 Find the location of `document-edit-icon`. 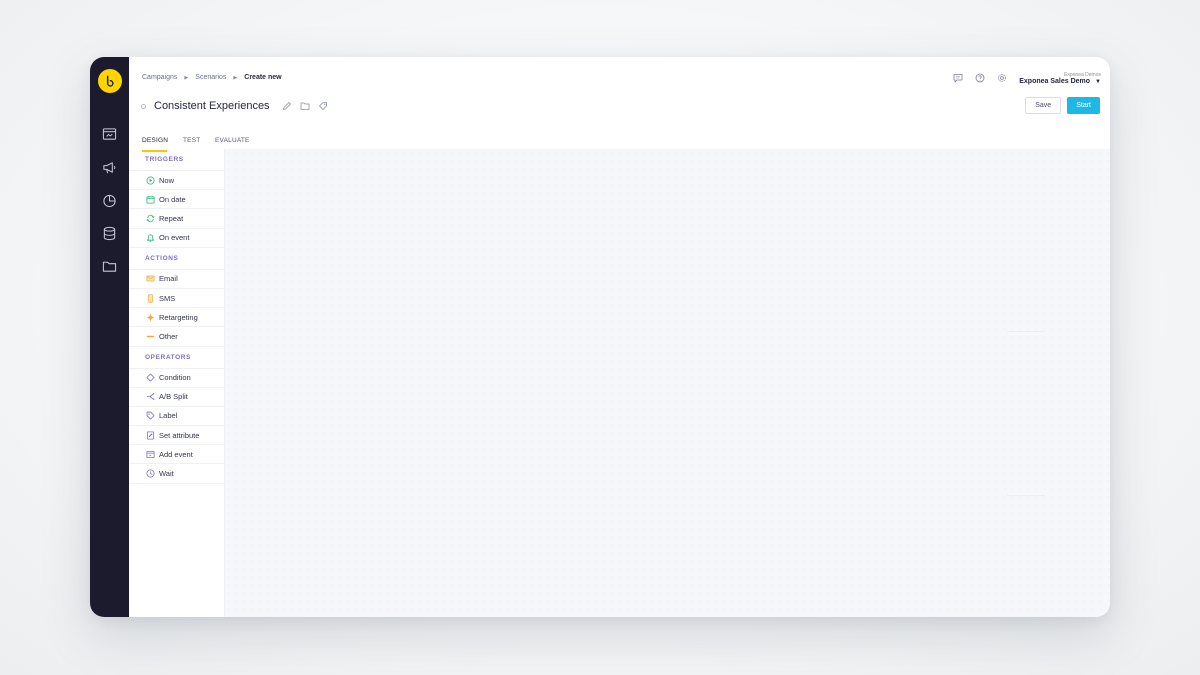

document-edit-icon is located at coordinates (150, 435).